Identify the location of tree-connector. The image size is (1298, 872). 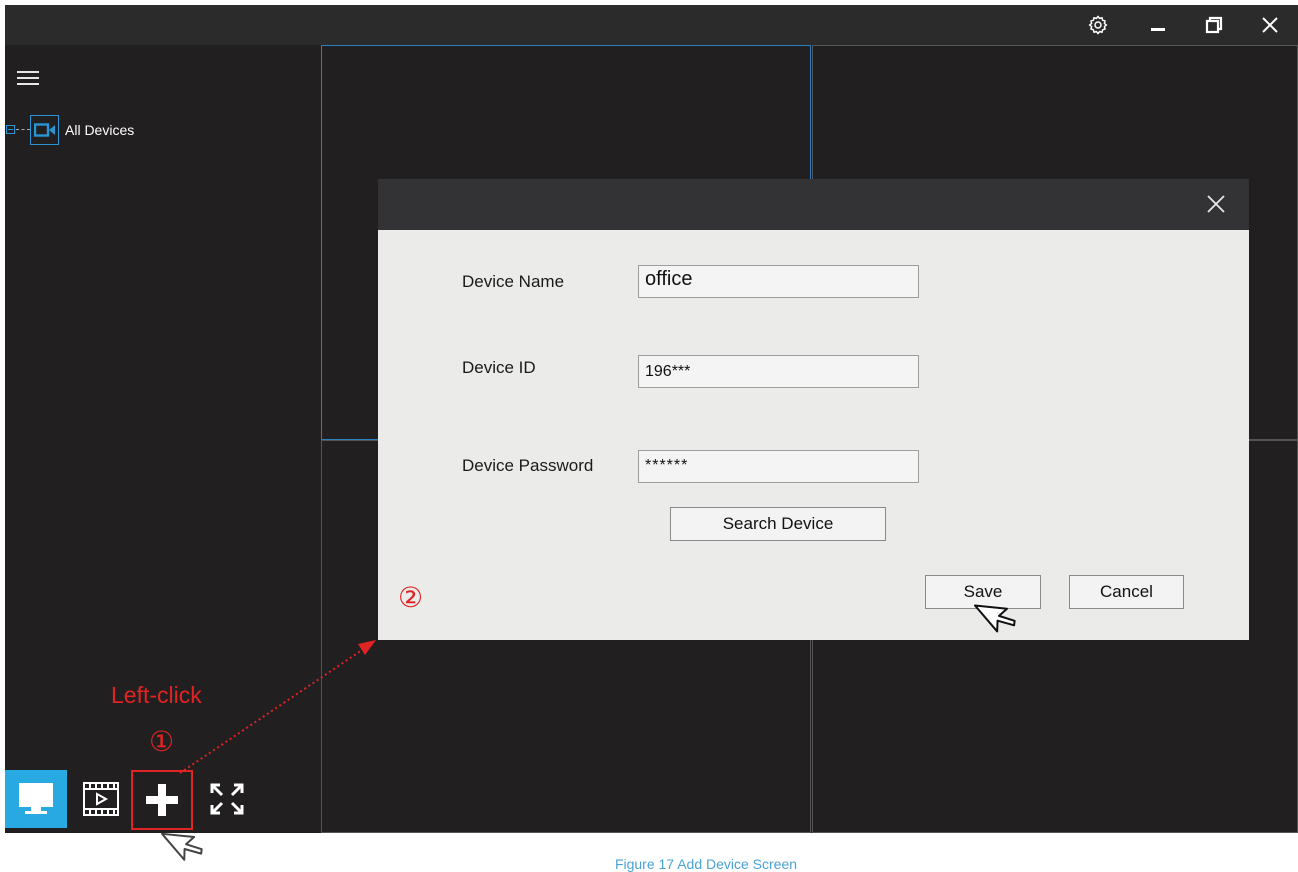
(23, 129).